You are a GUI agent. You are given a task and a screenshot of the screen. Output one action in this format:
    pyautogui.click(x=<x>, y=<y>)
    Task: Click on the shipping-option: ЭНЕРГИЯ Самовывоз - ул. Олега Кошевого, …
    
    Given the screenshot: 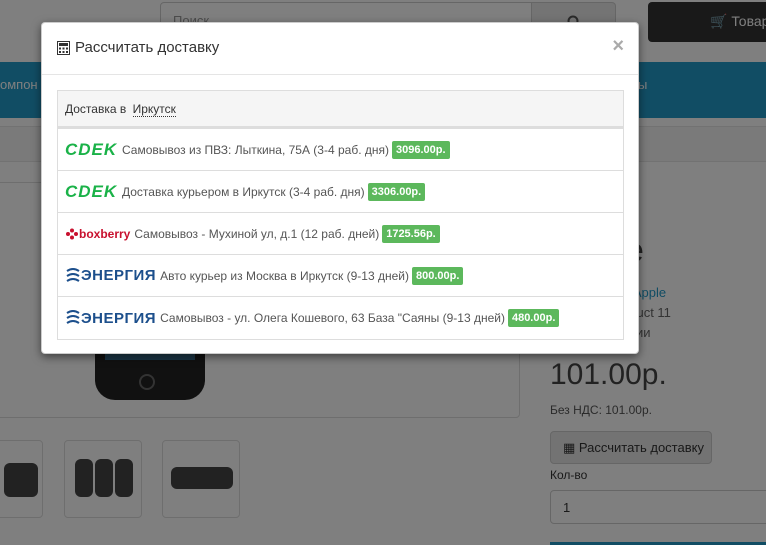 What is the action you would take?
    pyautogui.click(x=340, y=317)
    